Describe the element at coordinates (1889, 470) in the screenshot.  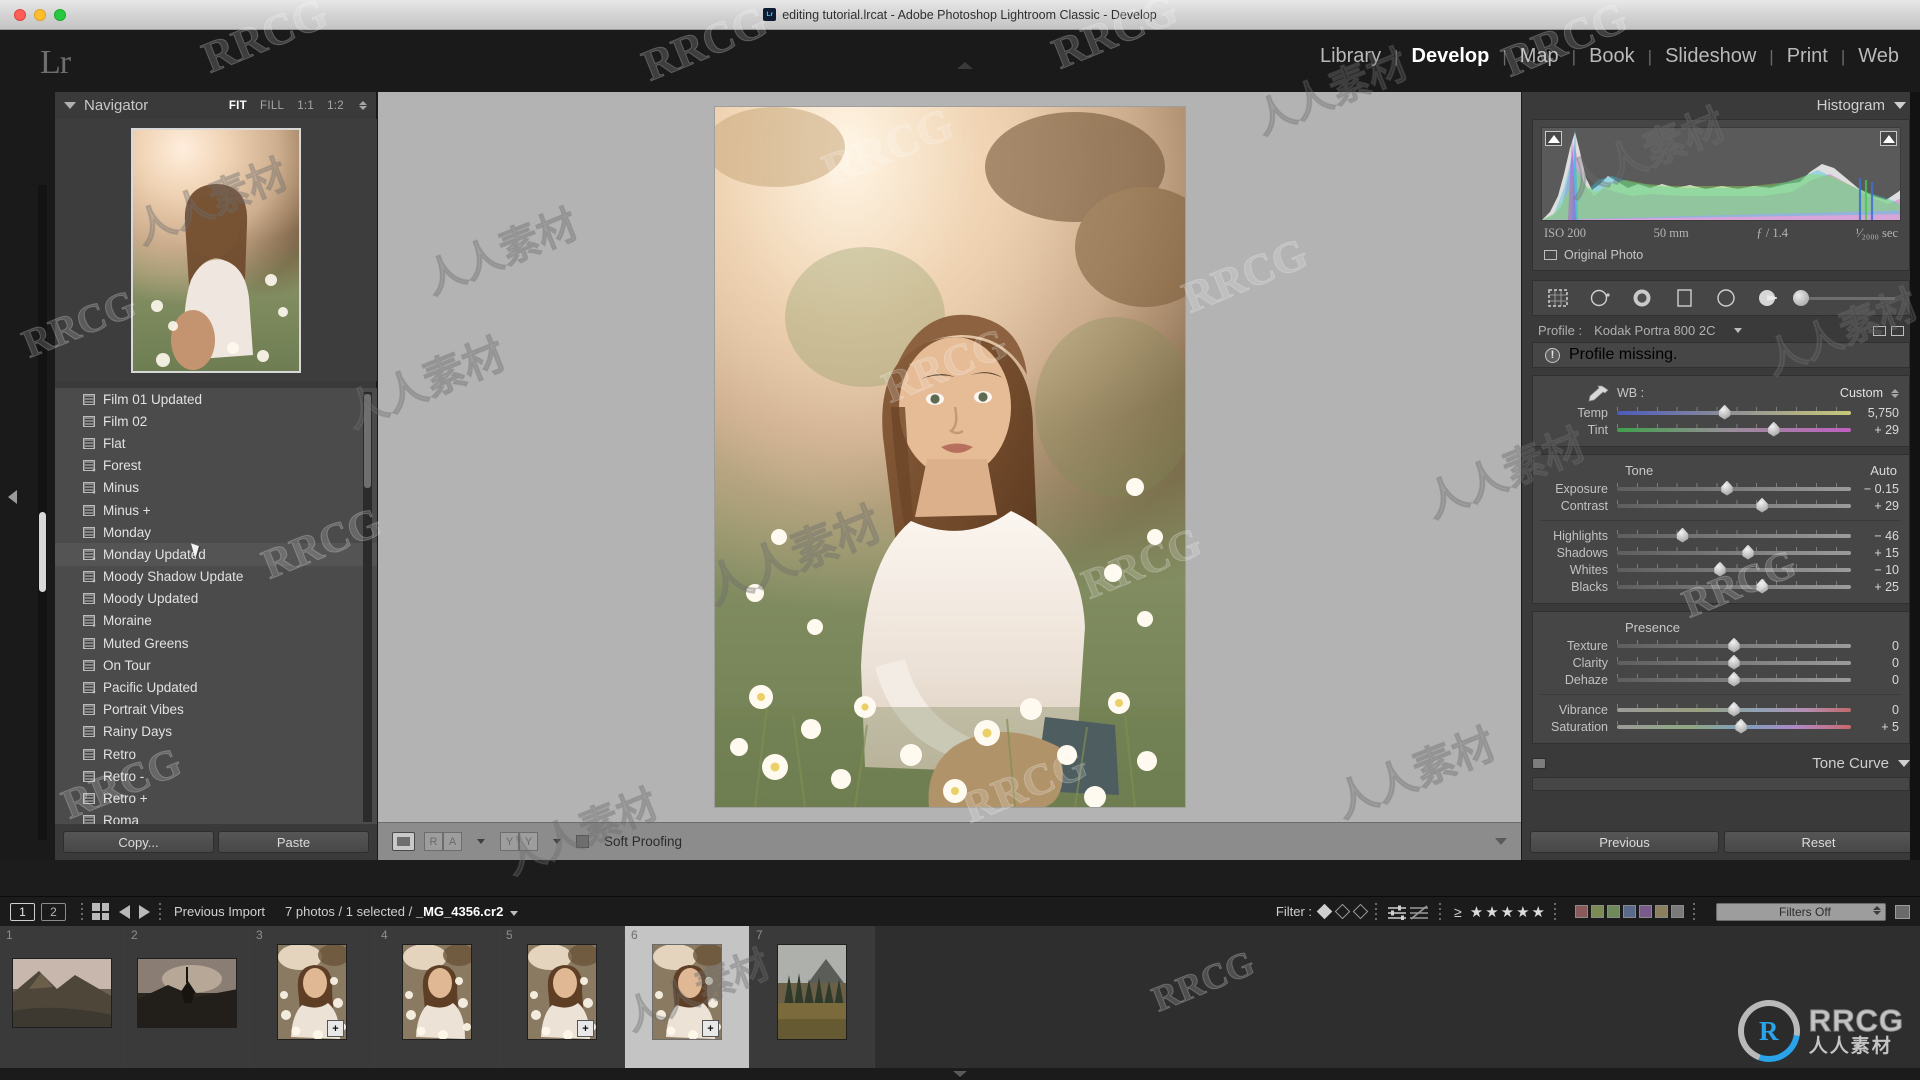
I see `auto-tone-button: Auto` at that location.